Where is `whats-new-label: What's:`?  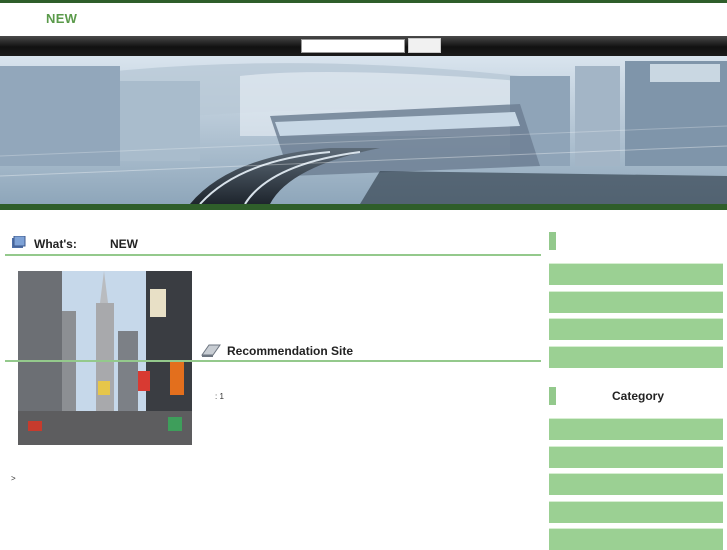 whats-new-label: What's: is located at coordinates (55, 244).